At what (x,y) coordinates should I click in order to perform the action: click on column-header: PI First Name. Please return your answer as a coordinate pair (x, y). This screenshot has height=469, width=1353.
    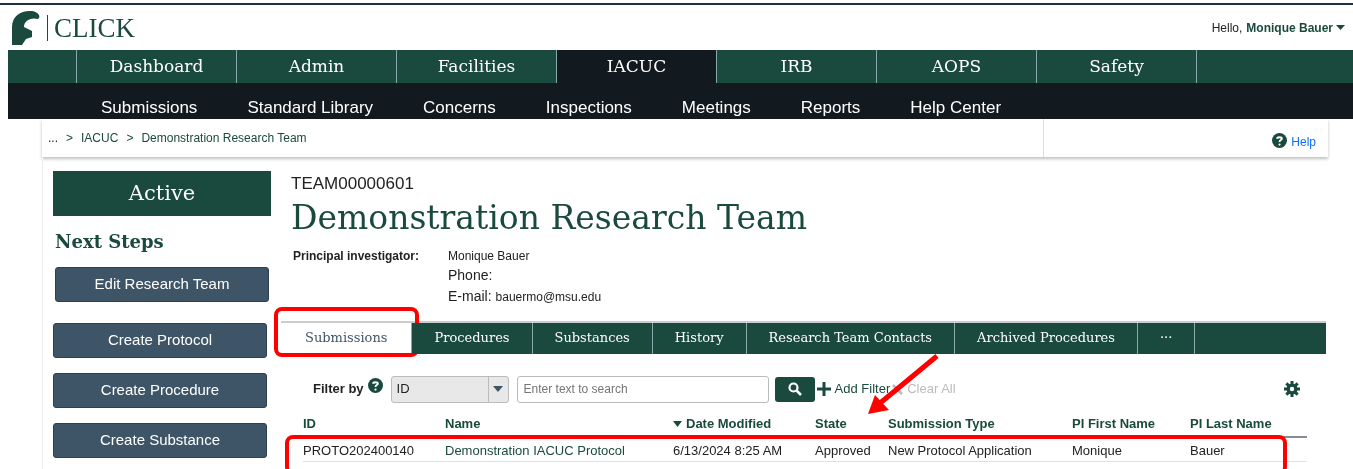
    Looking at the image, I should click on (1131, 423).